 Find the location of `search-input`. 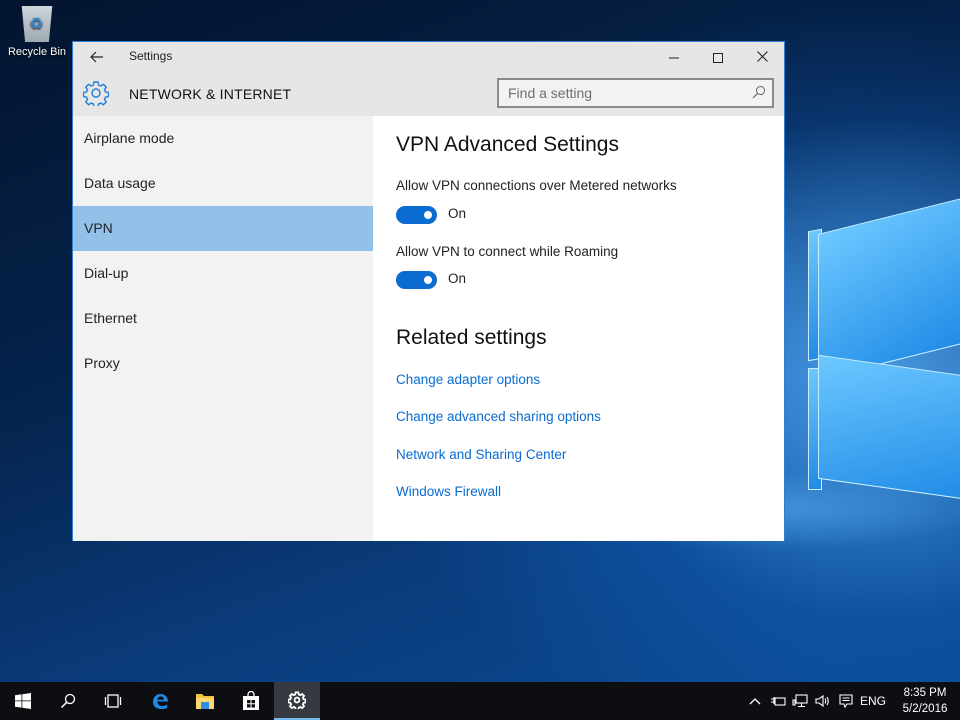

search-input is located at coordinates (619, 93).